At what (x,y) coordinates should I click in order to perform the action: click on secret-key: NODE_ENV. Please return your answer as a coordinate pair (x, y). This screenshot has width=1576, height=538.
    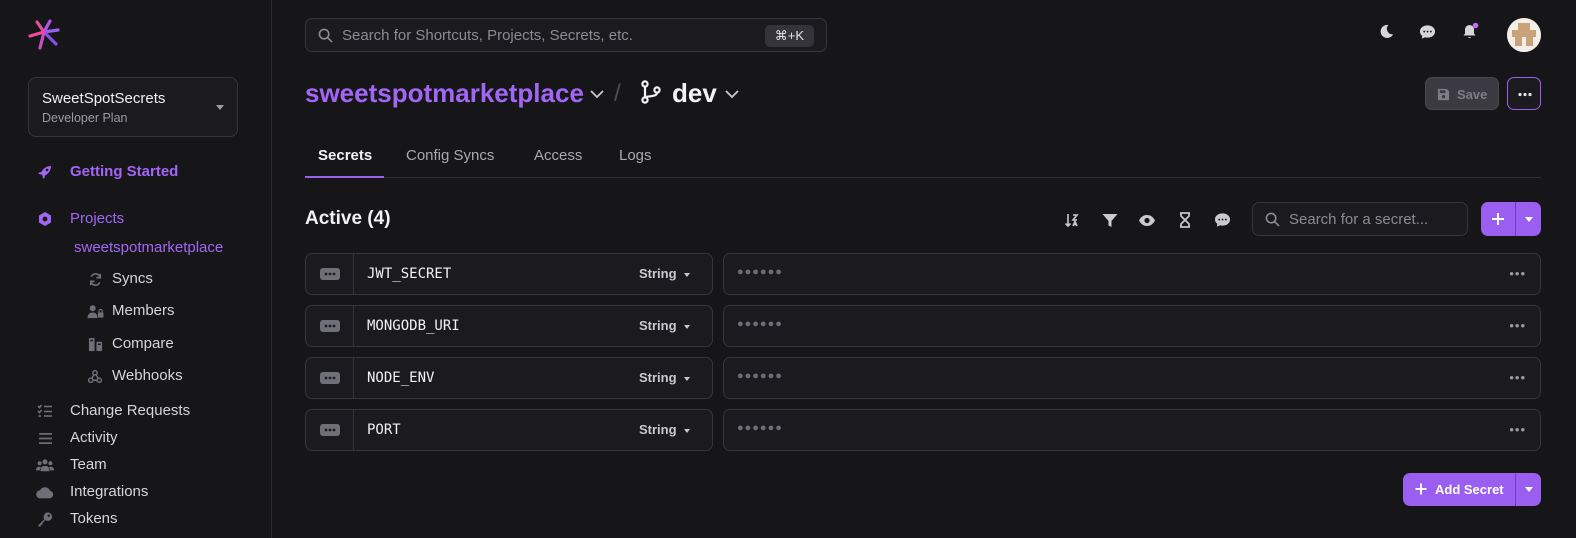
    Looking at the image, I should click on (400, 378).